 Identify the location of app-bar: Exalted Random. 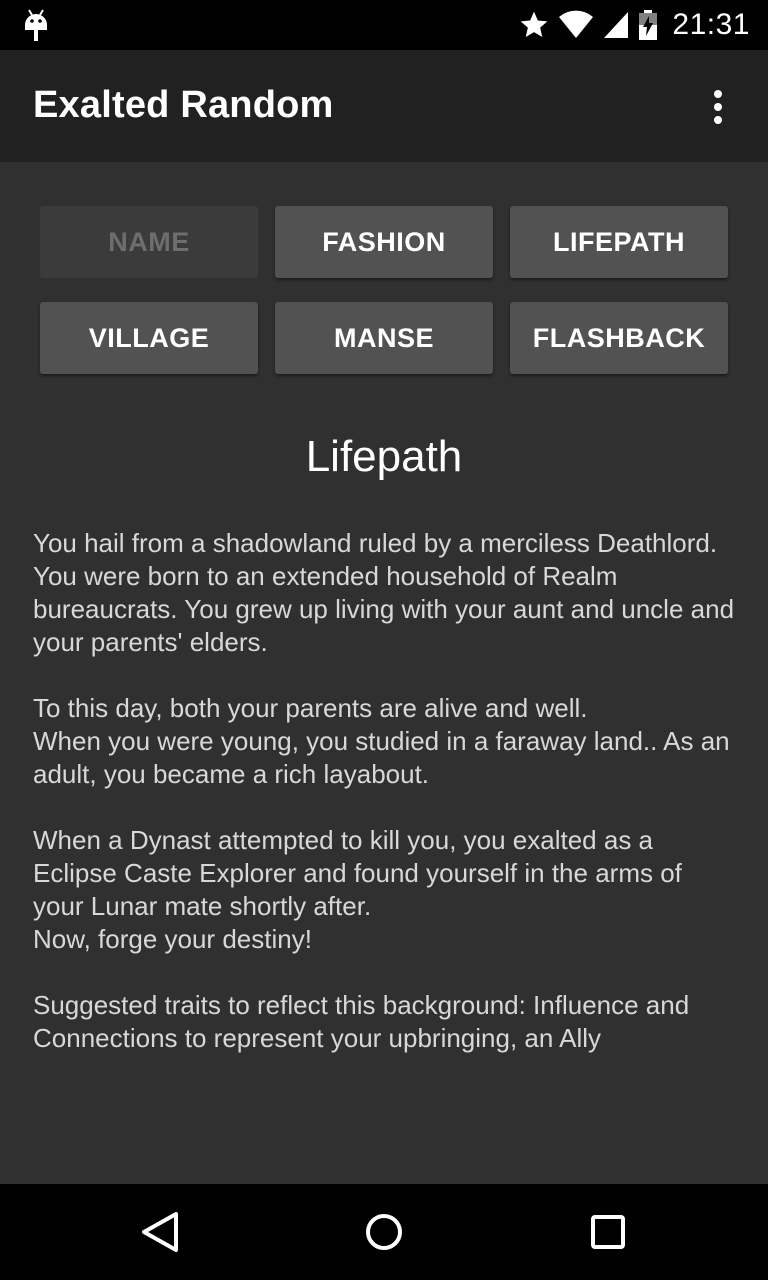
(384, 106).